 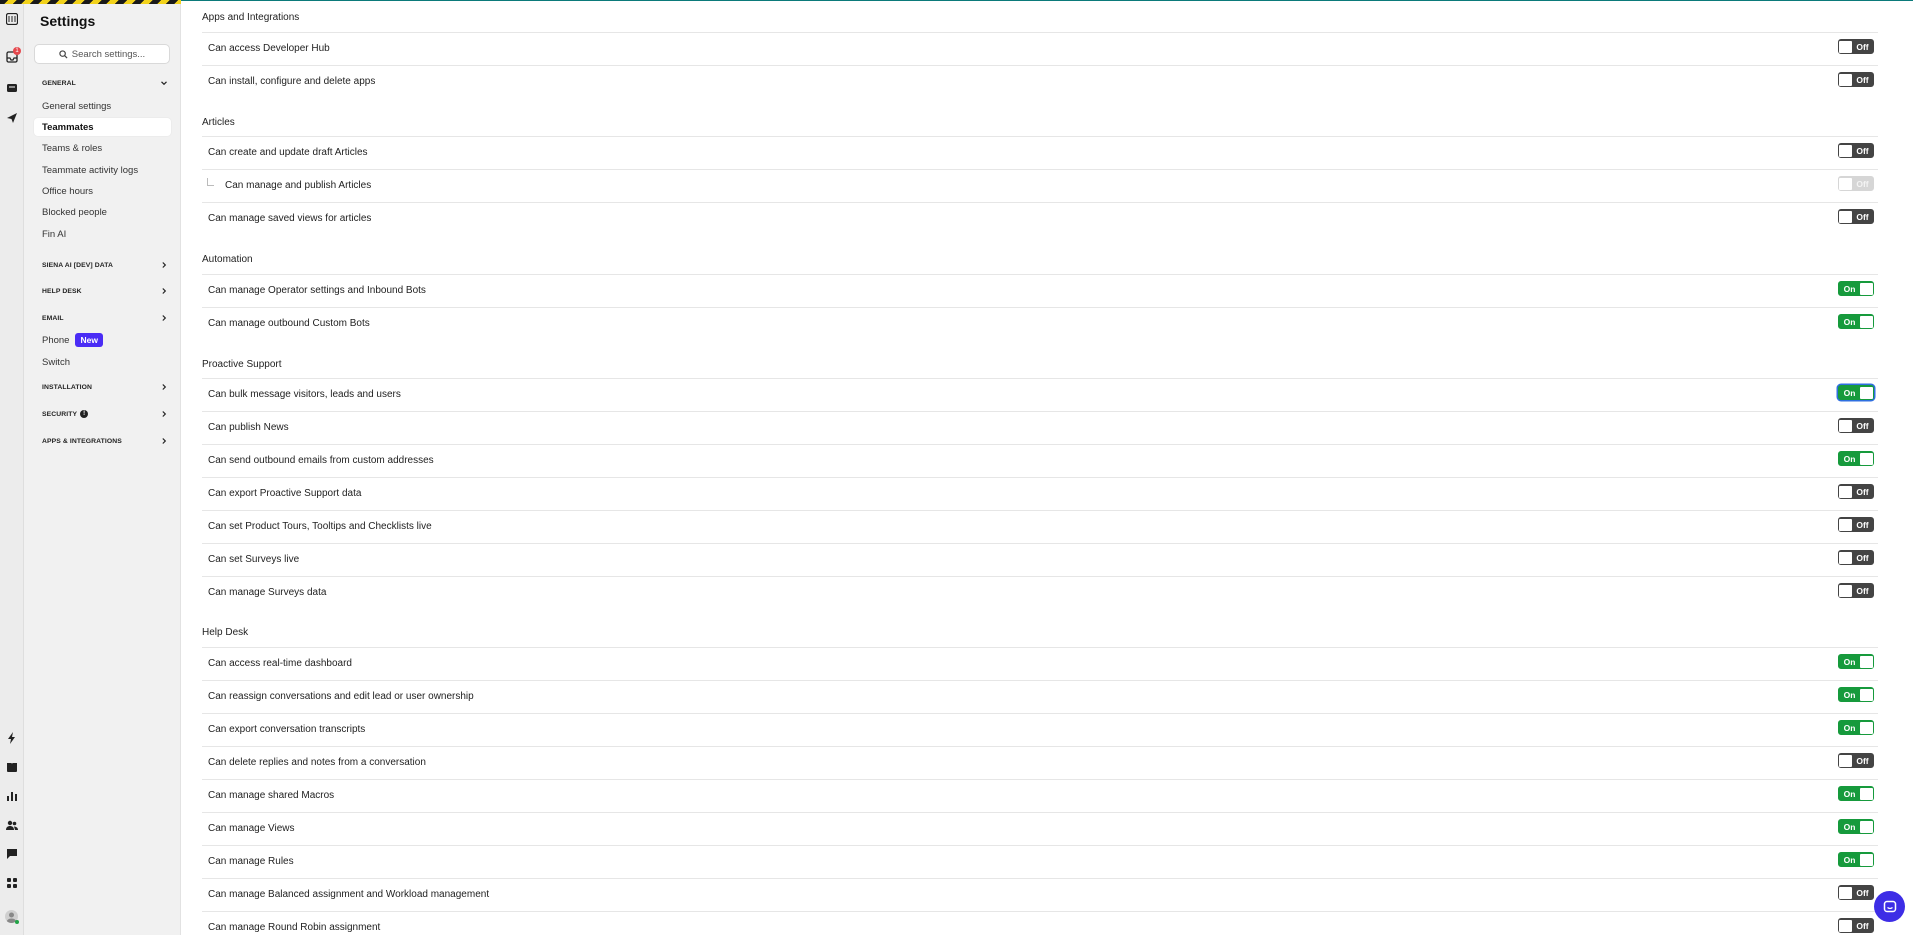 I want to click on permission-label: Can manage Views, so click(x=251, y=828).